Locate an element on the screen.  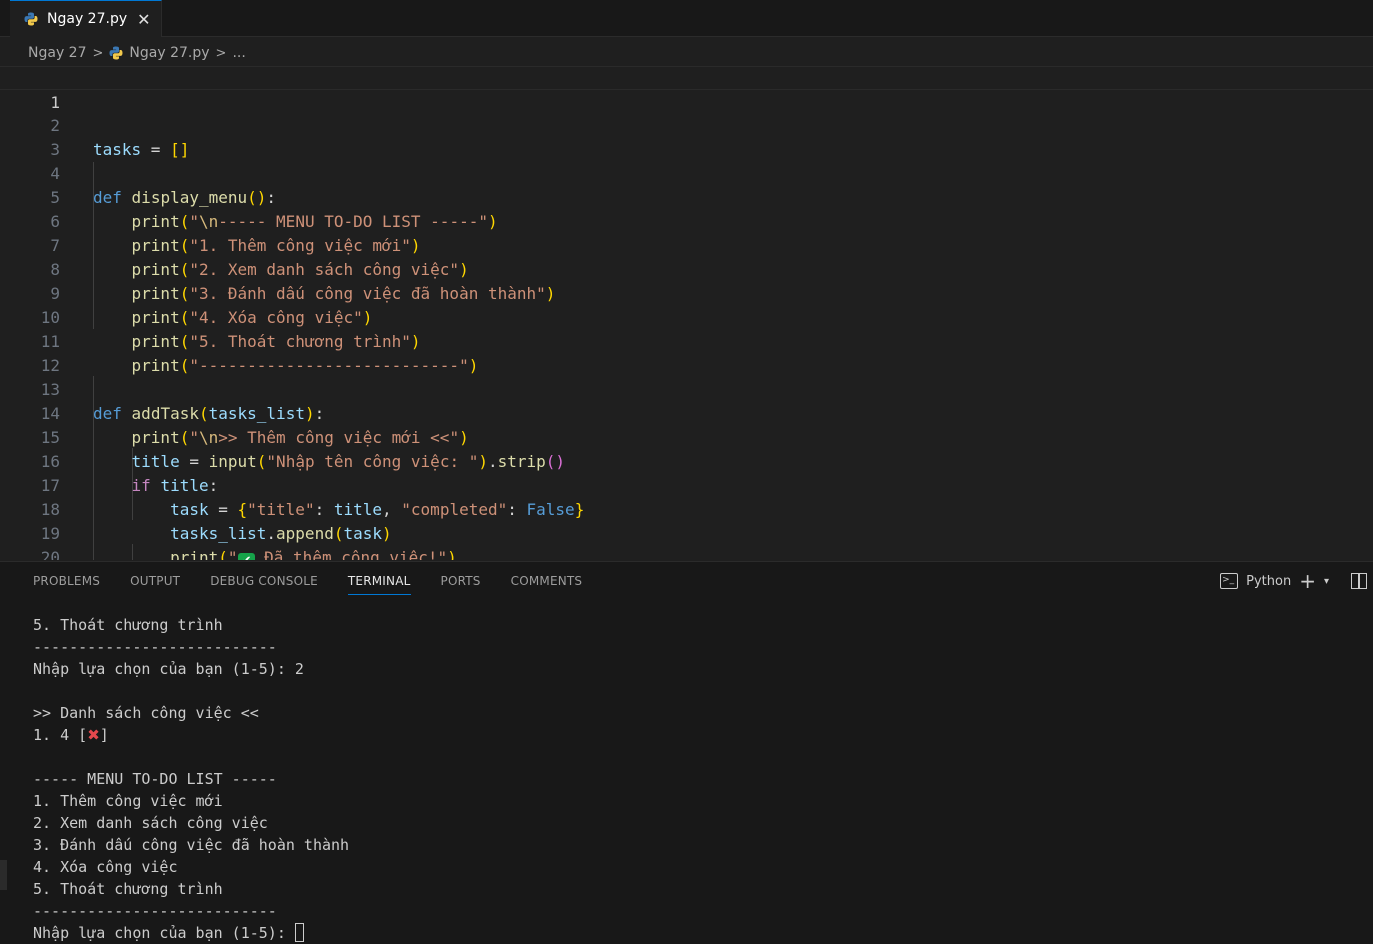
terminal-prompt: Nhập lựa chọn của bạn (1-5): is located at coordinates (164, 933).